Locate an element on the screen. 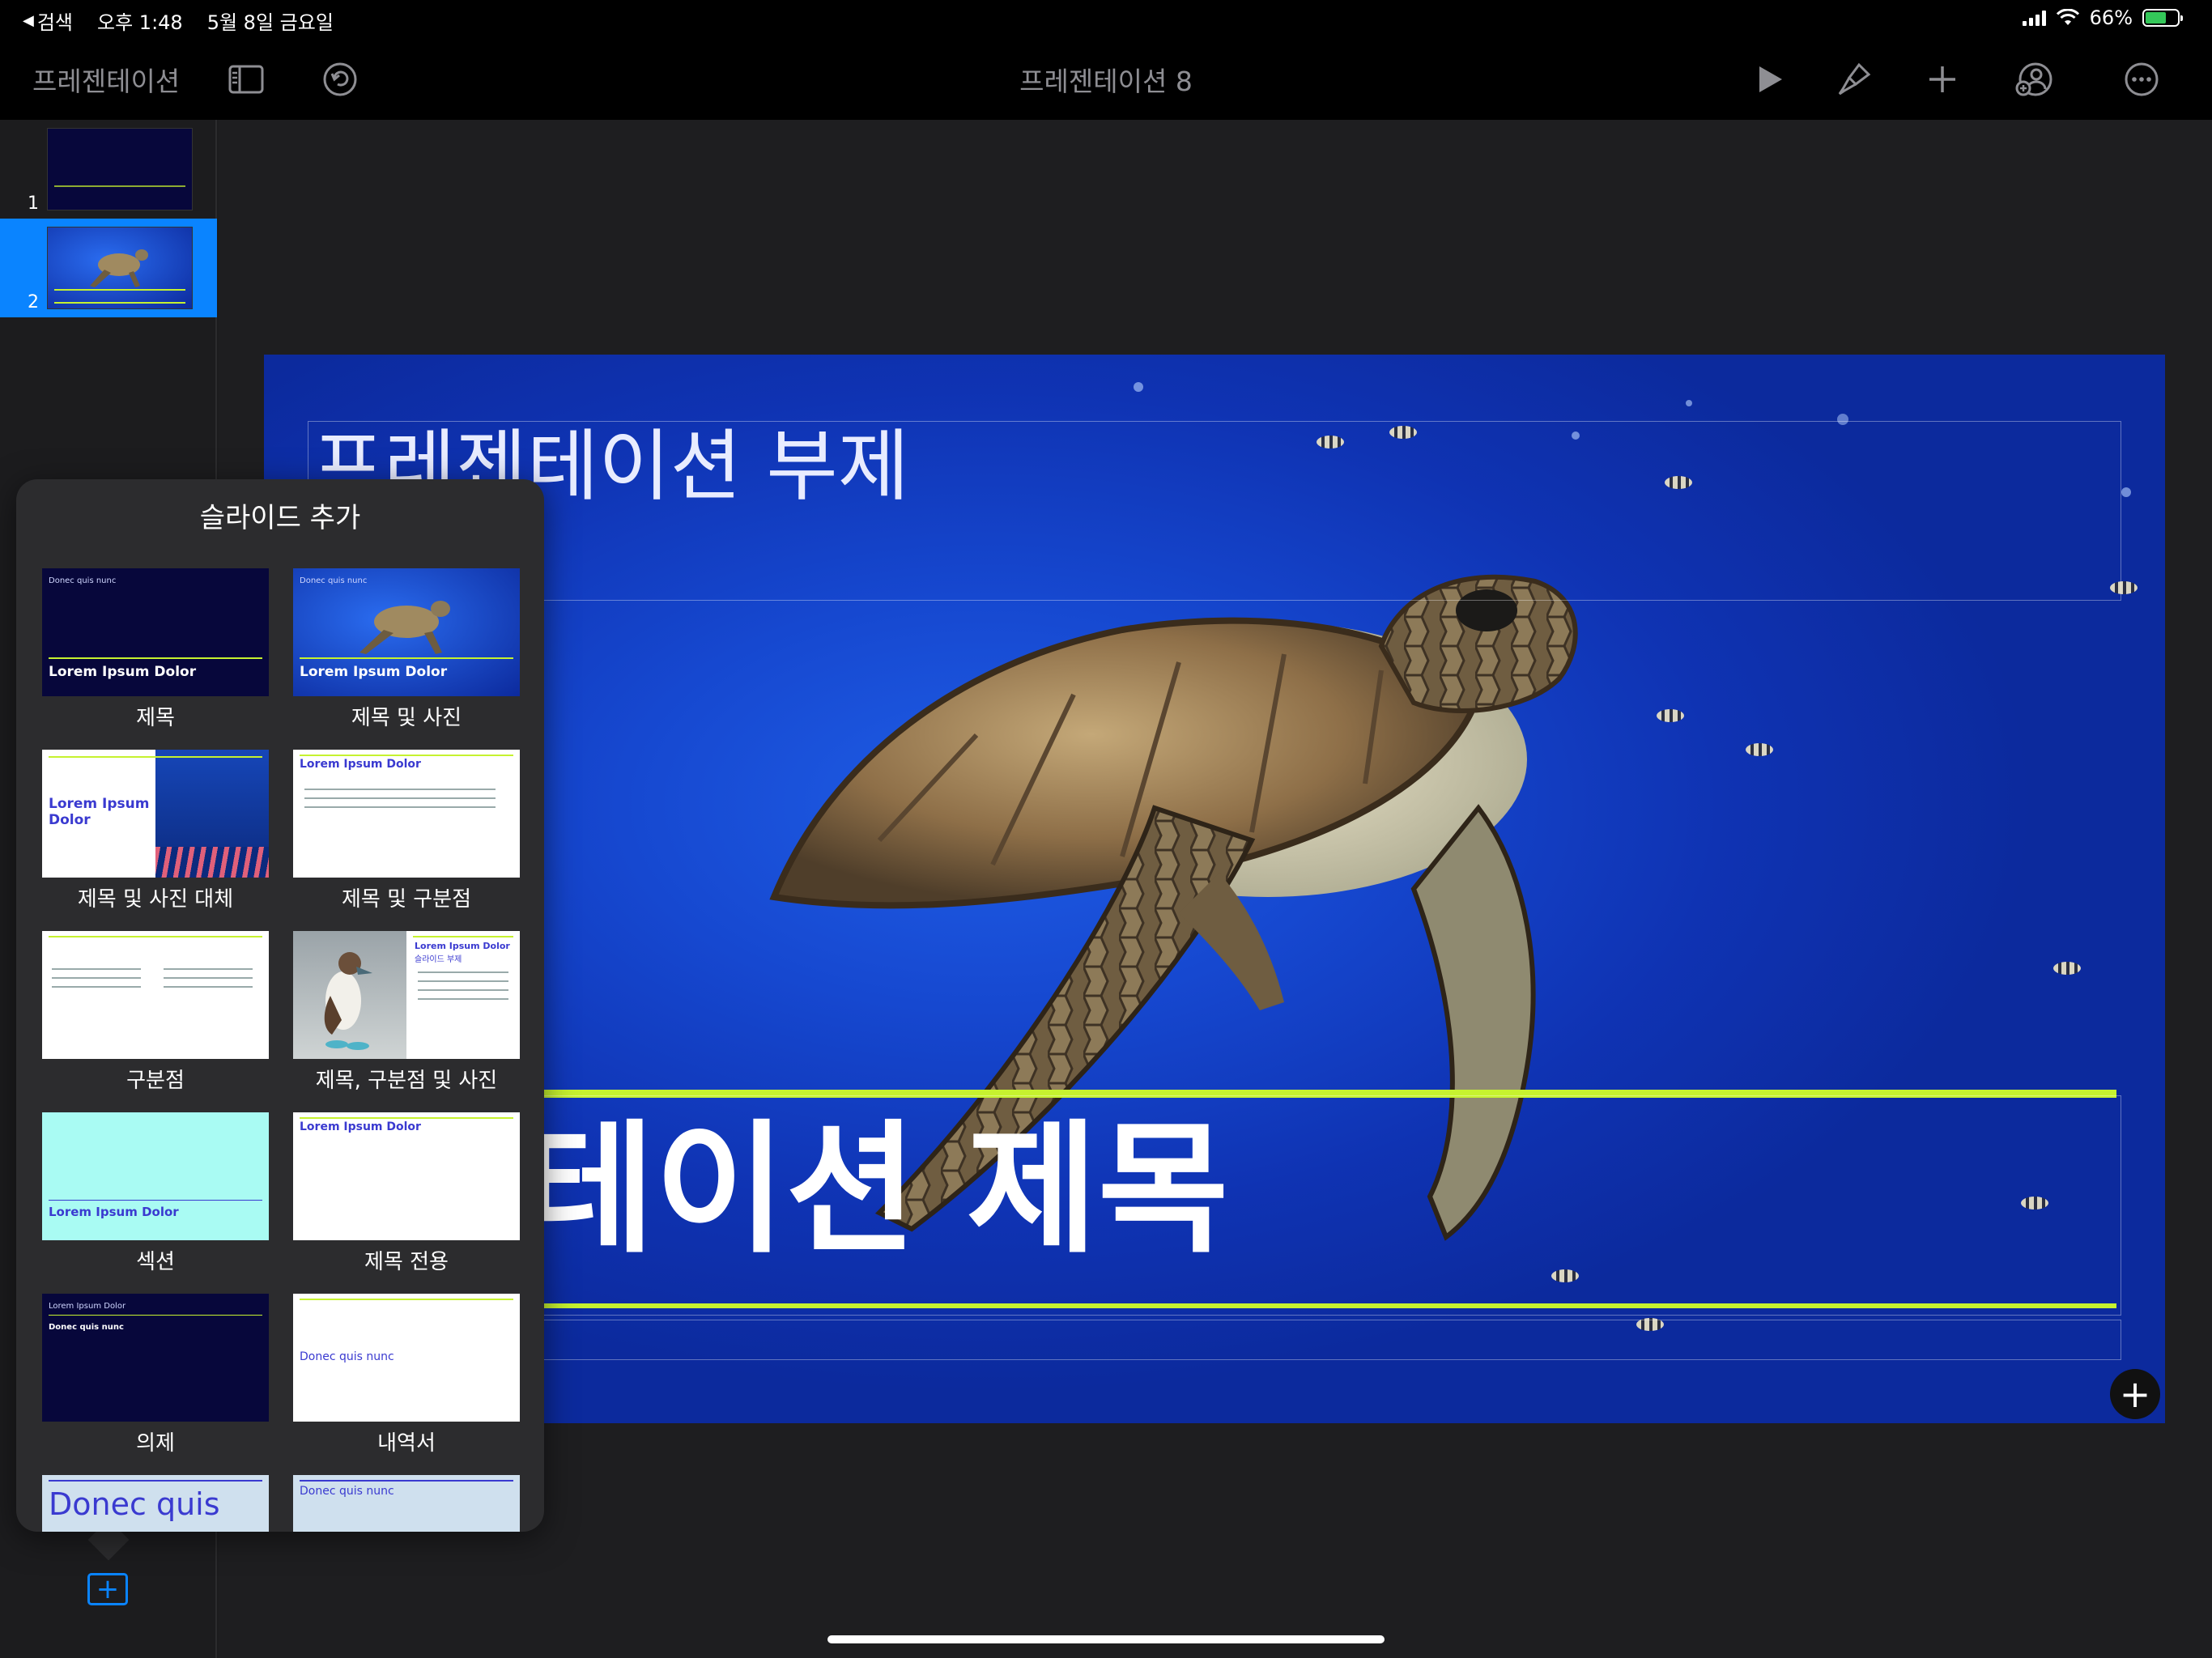 The image size is (2212, 1658). back-to-search: ◀ 검색 is located at coordinates (48, 20).